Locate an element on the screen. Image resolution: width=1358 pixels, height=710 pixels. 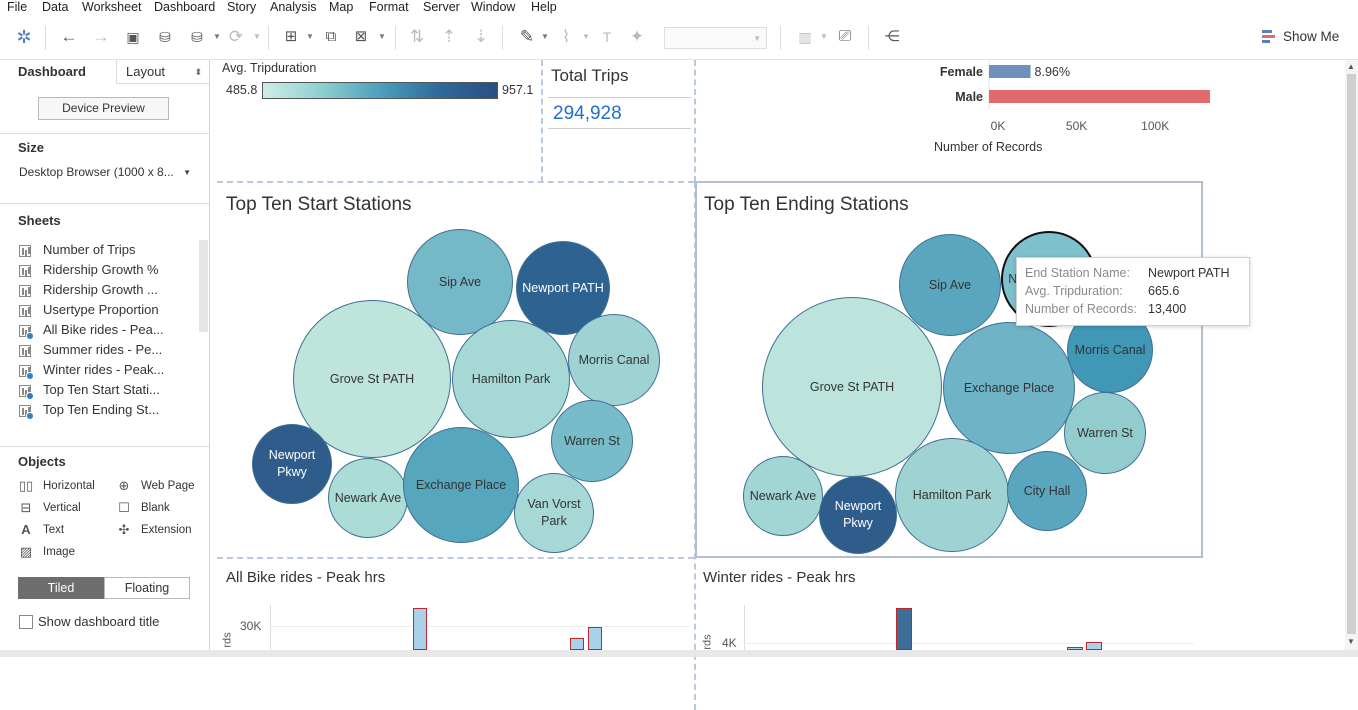
share-icon: ⋲ is located at coordinates (892, 37).